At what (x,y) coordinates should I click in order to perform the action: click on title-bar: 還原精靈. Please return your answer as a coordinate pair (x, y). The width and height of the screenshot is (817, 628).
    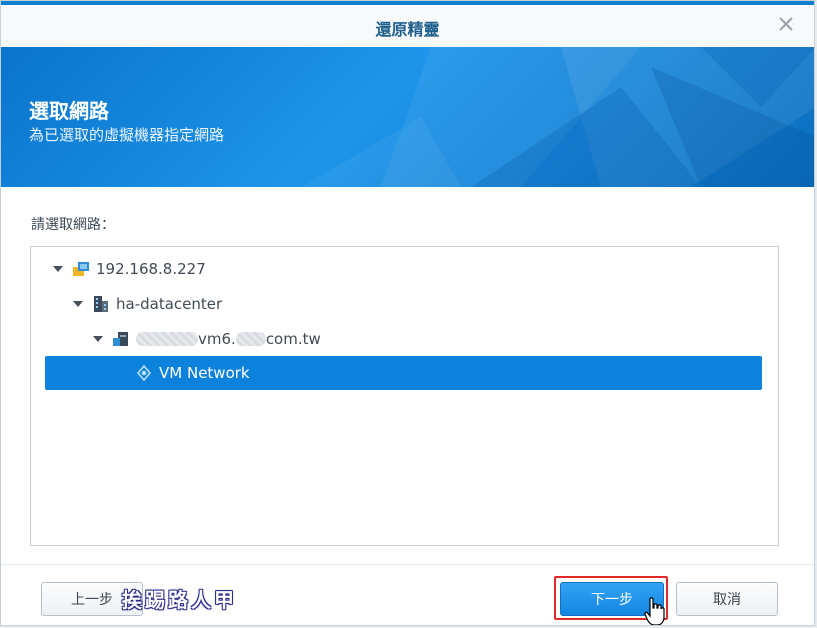
    Looking at the image, I should click on (407, 26).